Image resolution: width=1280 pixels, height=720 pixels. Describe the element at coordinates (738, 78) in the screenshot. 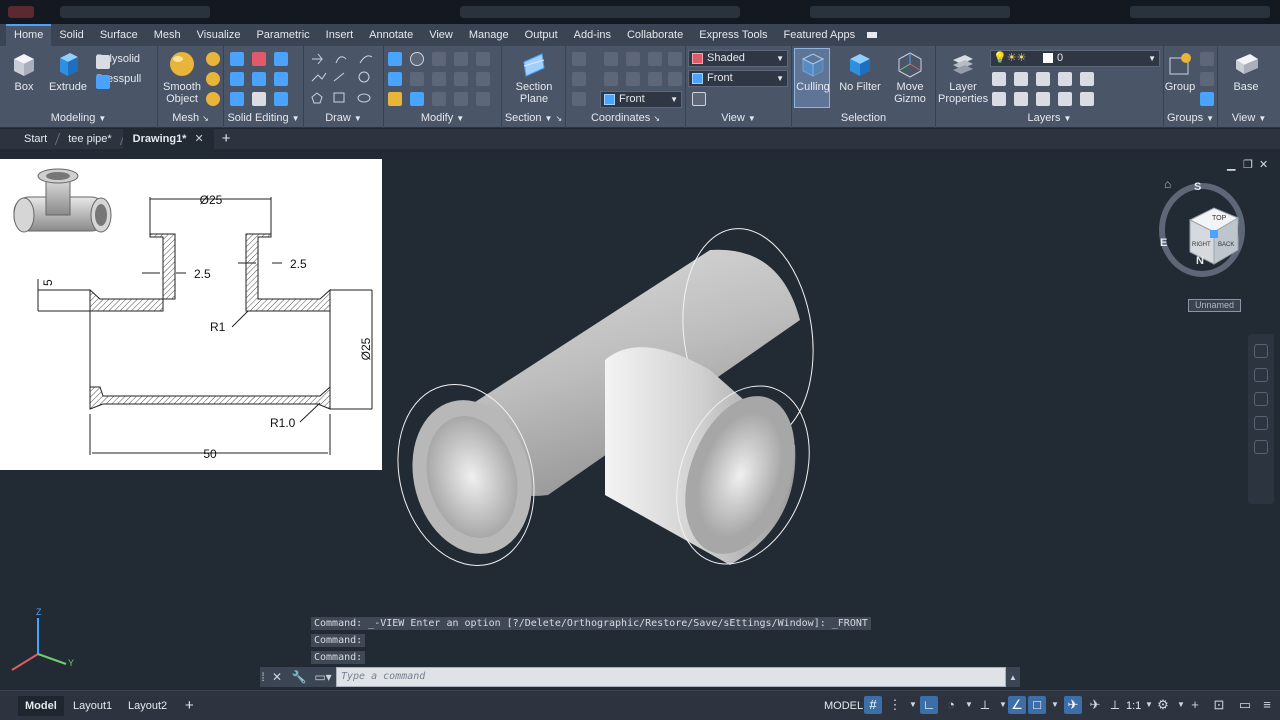

I see `view-combo: Front ▼` at that location.